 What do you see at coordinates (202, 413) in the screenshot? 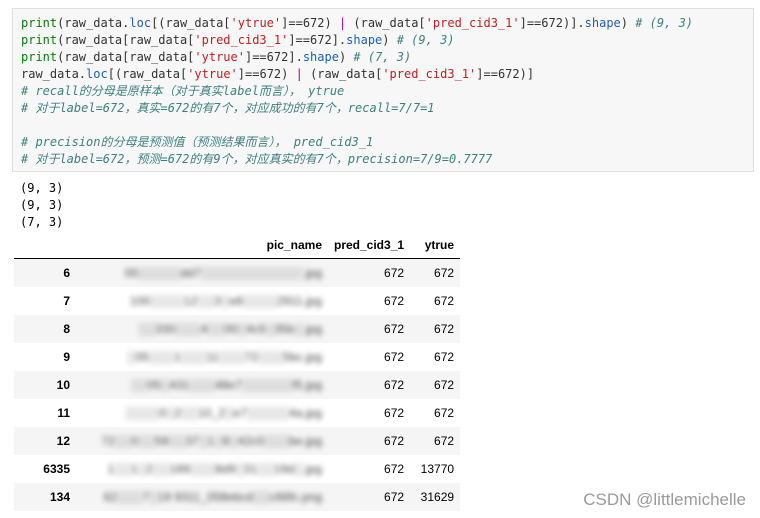
I see `pic-name-cell: ░░░░0░2░░10_2░e7░░░░░4a.jpg` at bounding box center [202, 413].